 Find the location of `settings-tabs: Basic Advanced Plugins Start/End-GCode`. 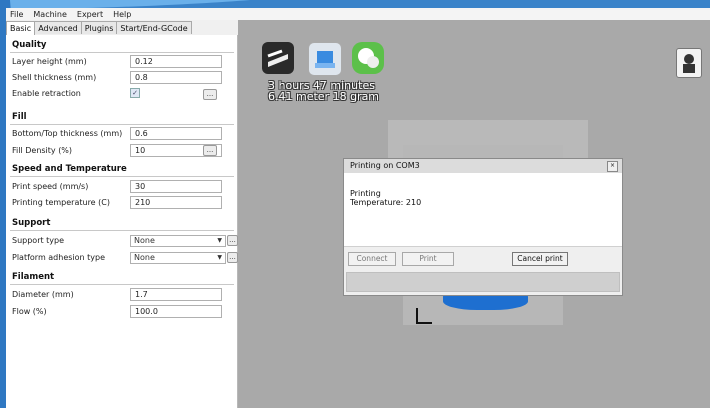

settings-tabs: Basic Advanced Plugins Start/End-GCode is located at coordinates (99, 28).